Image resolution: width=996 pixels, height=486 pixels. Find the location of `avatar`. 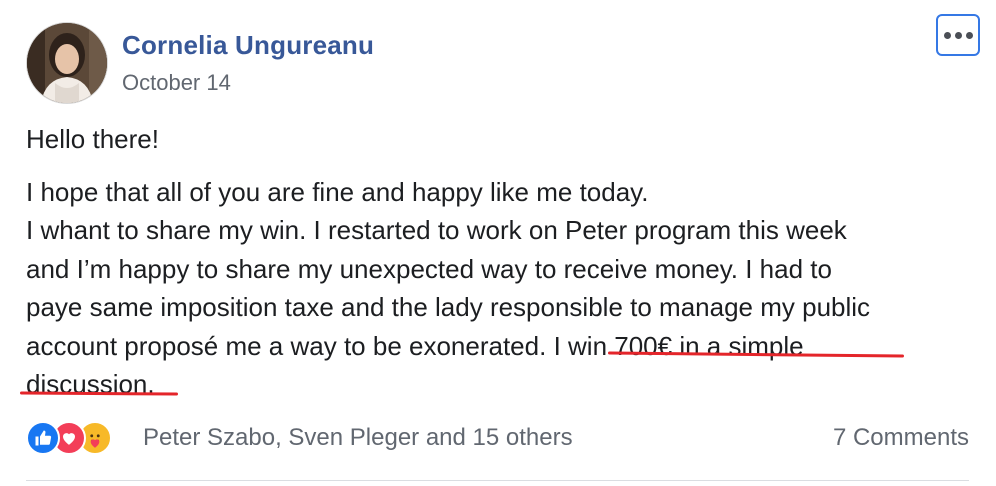

avatar is located at coordinates (67, 63).